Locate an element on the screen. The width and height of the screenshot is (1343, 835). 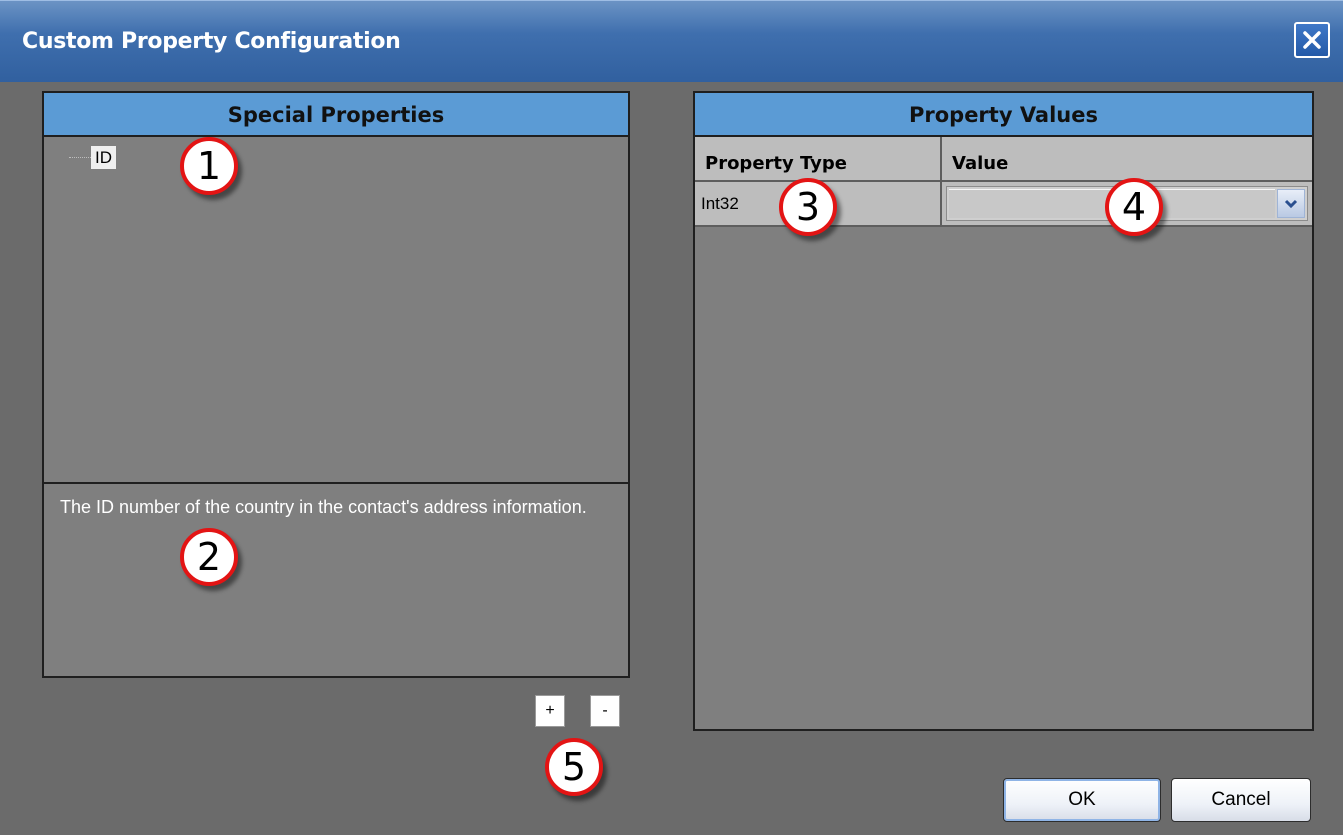
tree-connector is located at coordinates (81, 157).